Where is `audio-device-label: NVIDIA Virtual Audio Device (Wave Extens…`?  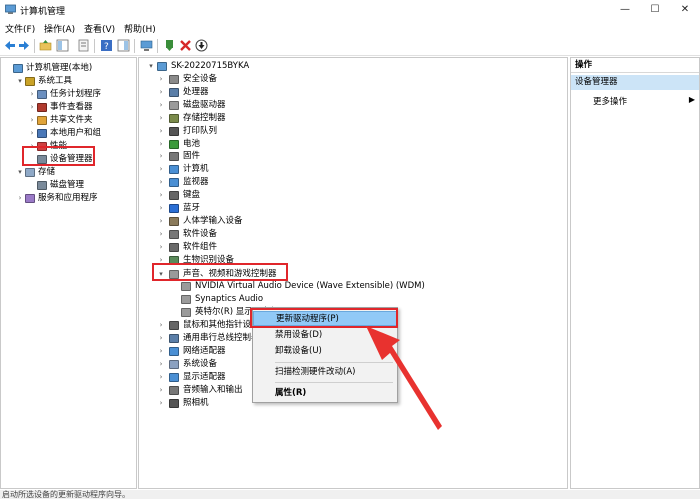
audio-device-label: NVIDIA Virtual Audio Device (Wave Extens… is located at coordinates (310, 286).